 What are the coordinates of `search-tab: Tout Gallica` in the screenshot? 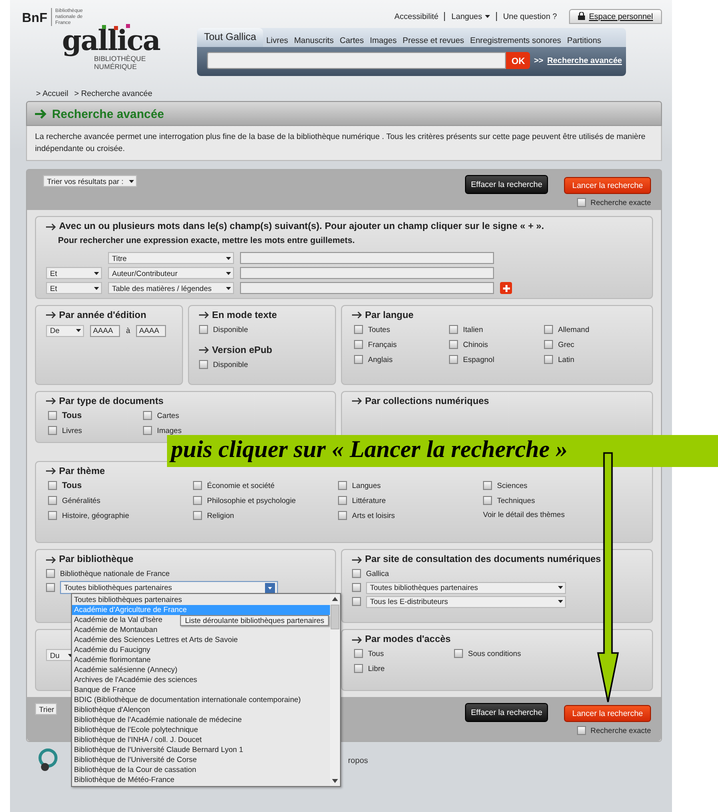 It's located at (230, 37).